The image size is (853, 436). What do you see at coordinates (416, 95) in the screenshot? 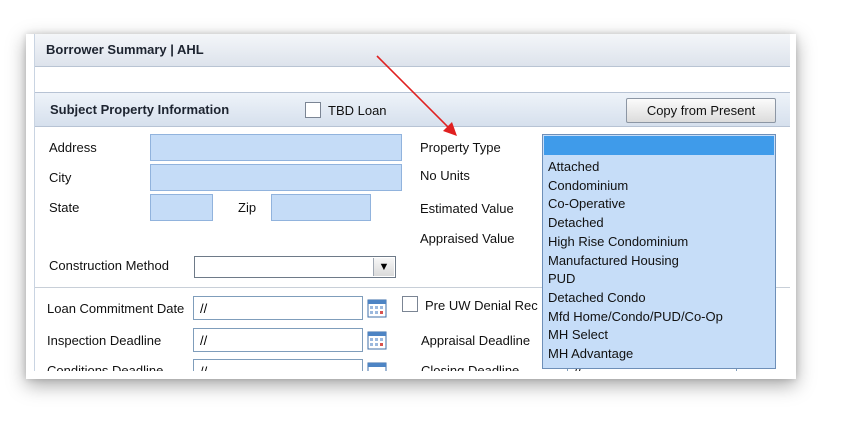
I see `annotation-arrow` at bounding box center [416, 95].